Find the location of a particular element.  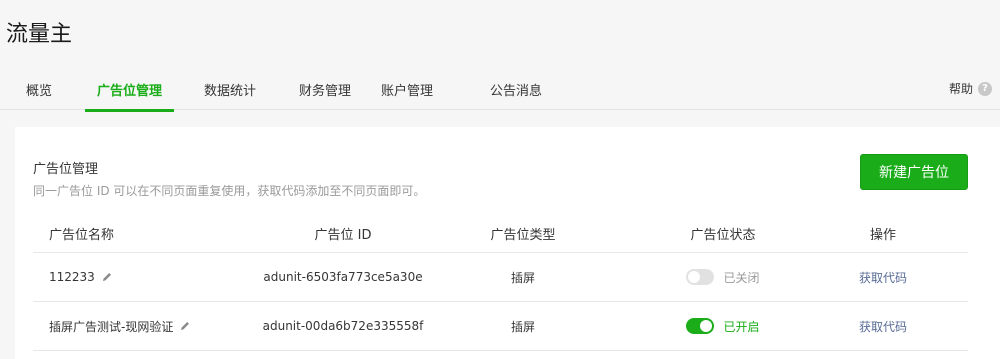

ad-slot-name: 插屏广告测试-现网验证 is located at coordinates (111, 326).